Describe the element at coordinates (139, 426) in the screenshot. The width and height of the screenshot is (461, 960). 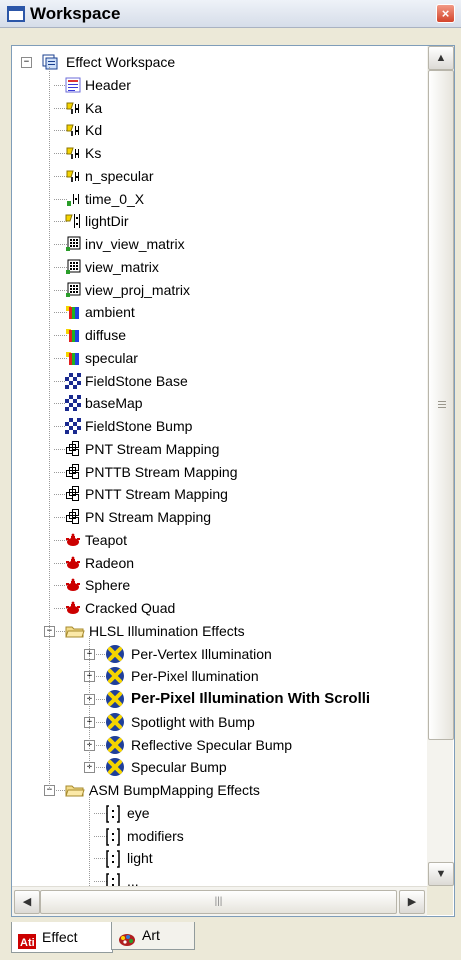
I see `tree-item-label: FieldStone Bump` at that location.